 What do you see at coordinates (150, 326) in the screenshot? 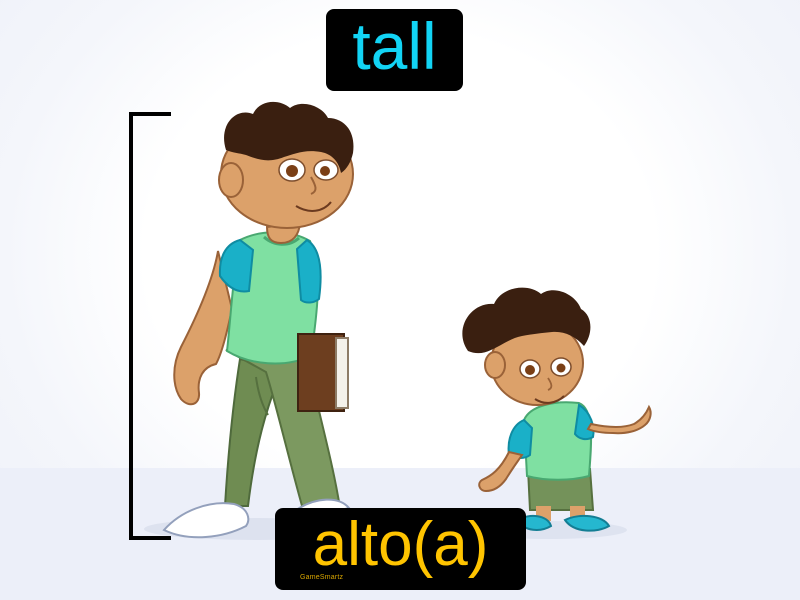
I see `height-bracket` at bounding box center [150, 326].